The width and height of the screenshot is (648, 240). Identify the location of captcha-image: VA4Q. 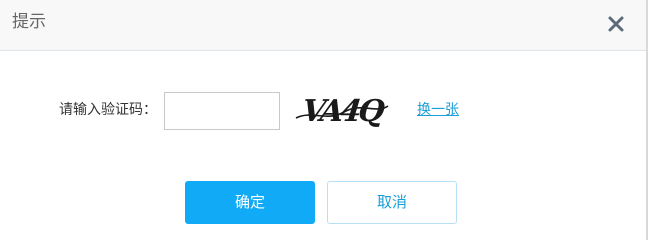
(342, 111).